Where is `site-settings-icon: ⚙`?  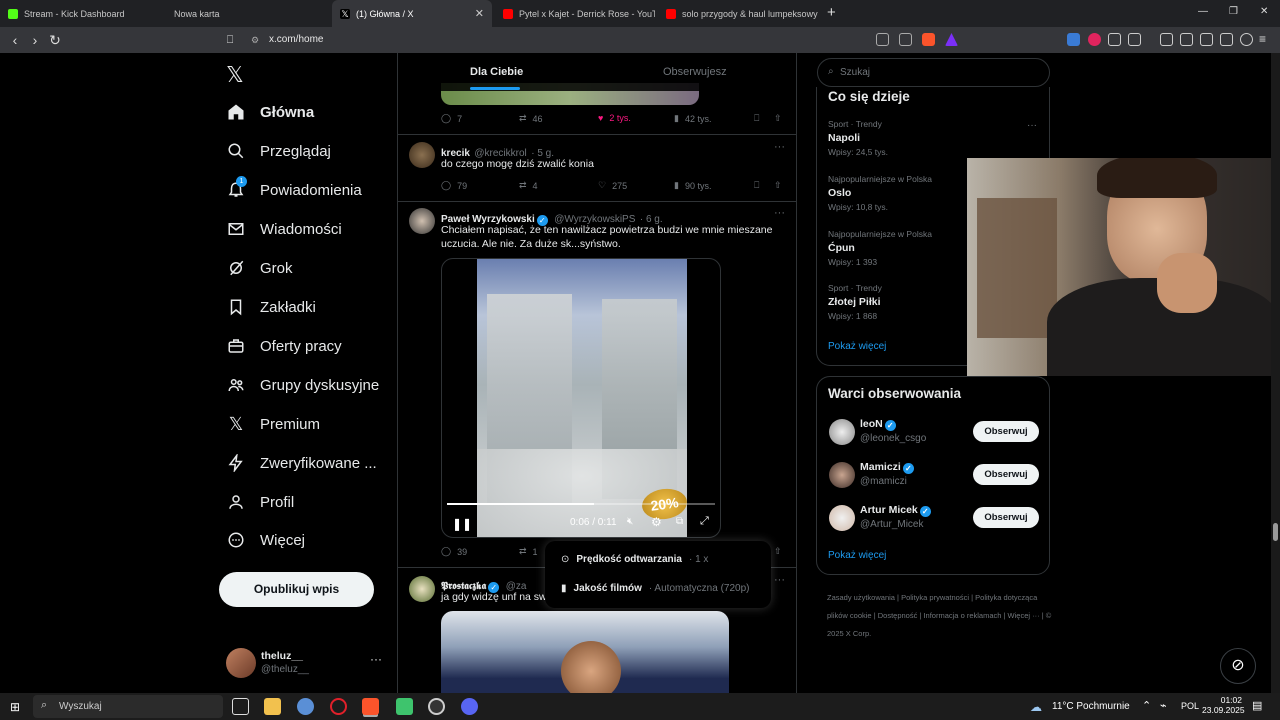
site-settings-icon: ⚙ is located at coordinates (255, 40).